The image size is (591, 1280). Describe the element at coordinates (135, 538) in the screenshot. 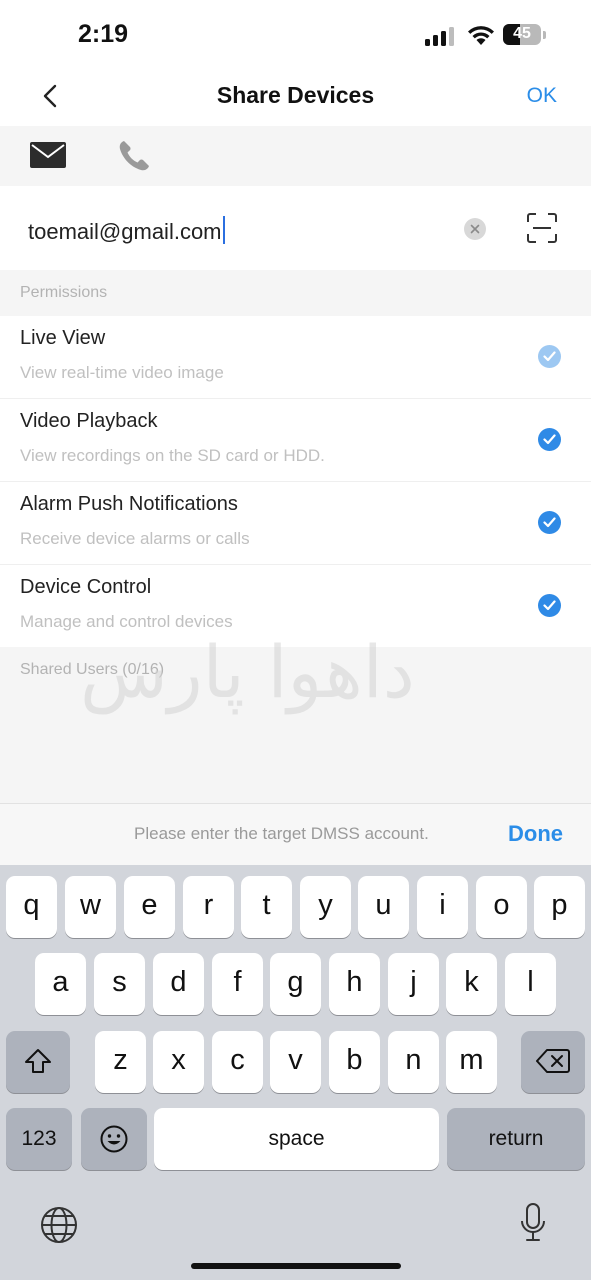

I see `permission-description: Receive device alarms or calls` at that location.